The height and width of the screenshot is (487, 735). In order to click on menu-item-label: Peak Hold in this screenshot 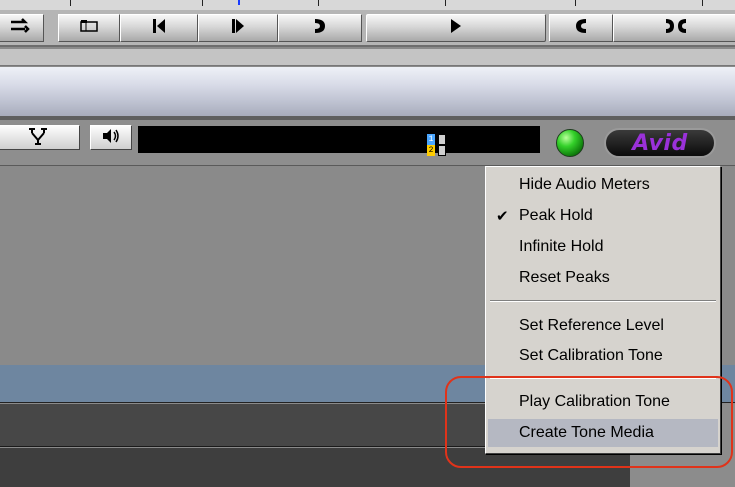, I will do `click(556, 215)`.